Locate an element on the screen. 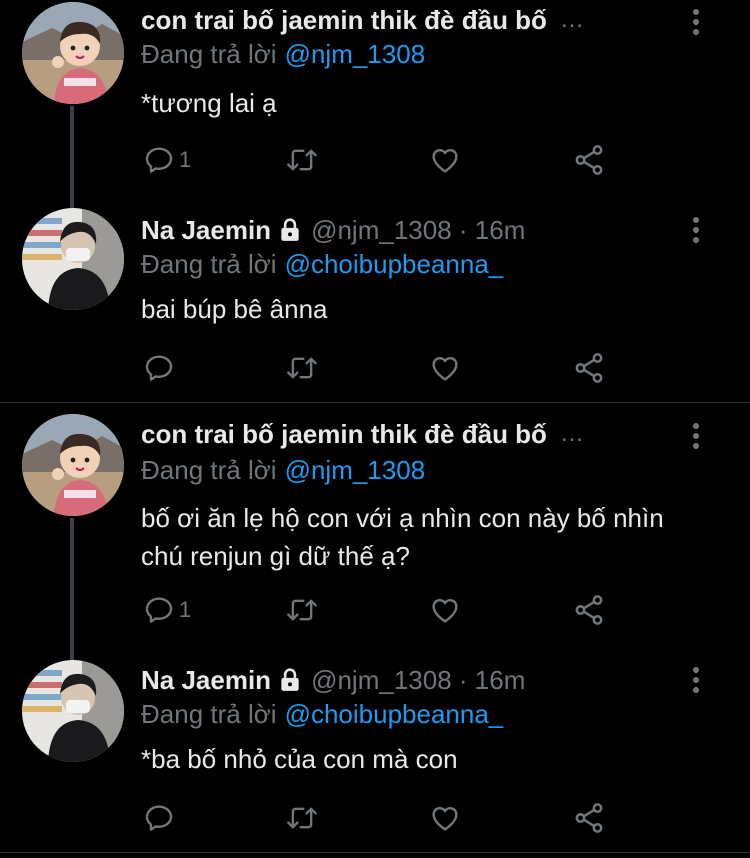 The width and height of the screenshot is (750, 858). tweet-text: *tương lai ạ is located at coordinates (209, 103).